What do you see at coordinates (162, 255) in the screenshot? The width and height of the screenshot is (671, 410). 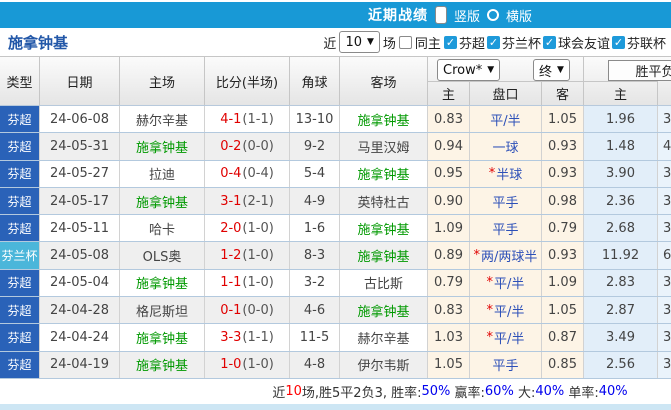 I see `home-team-cell: OLS奥` at bounding box center [162, 255].